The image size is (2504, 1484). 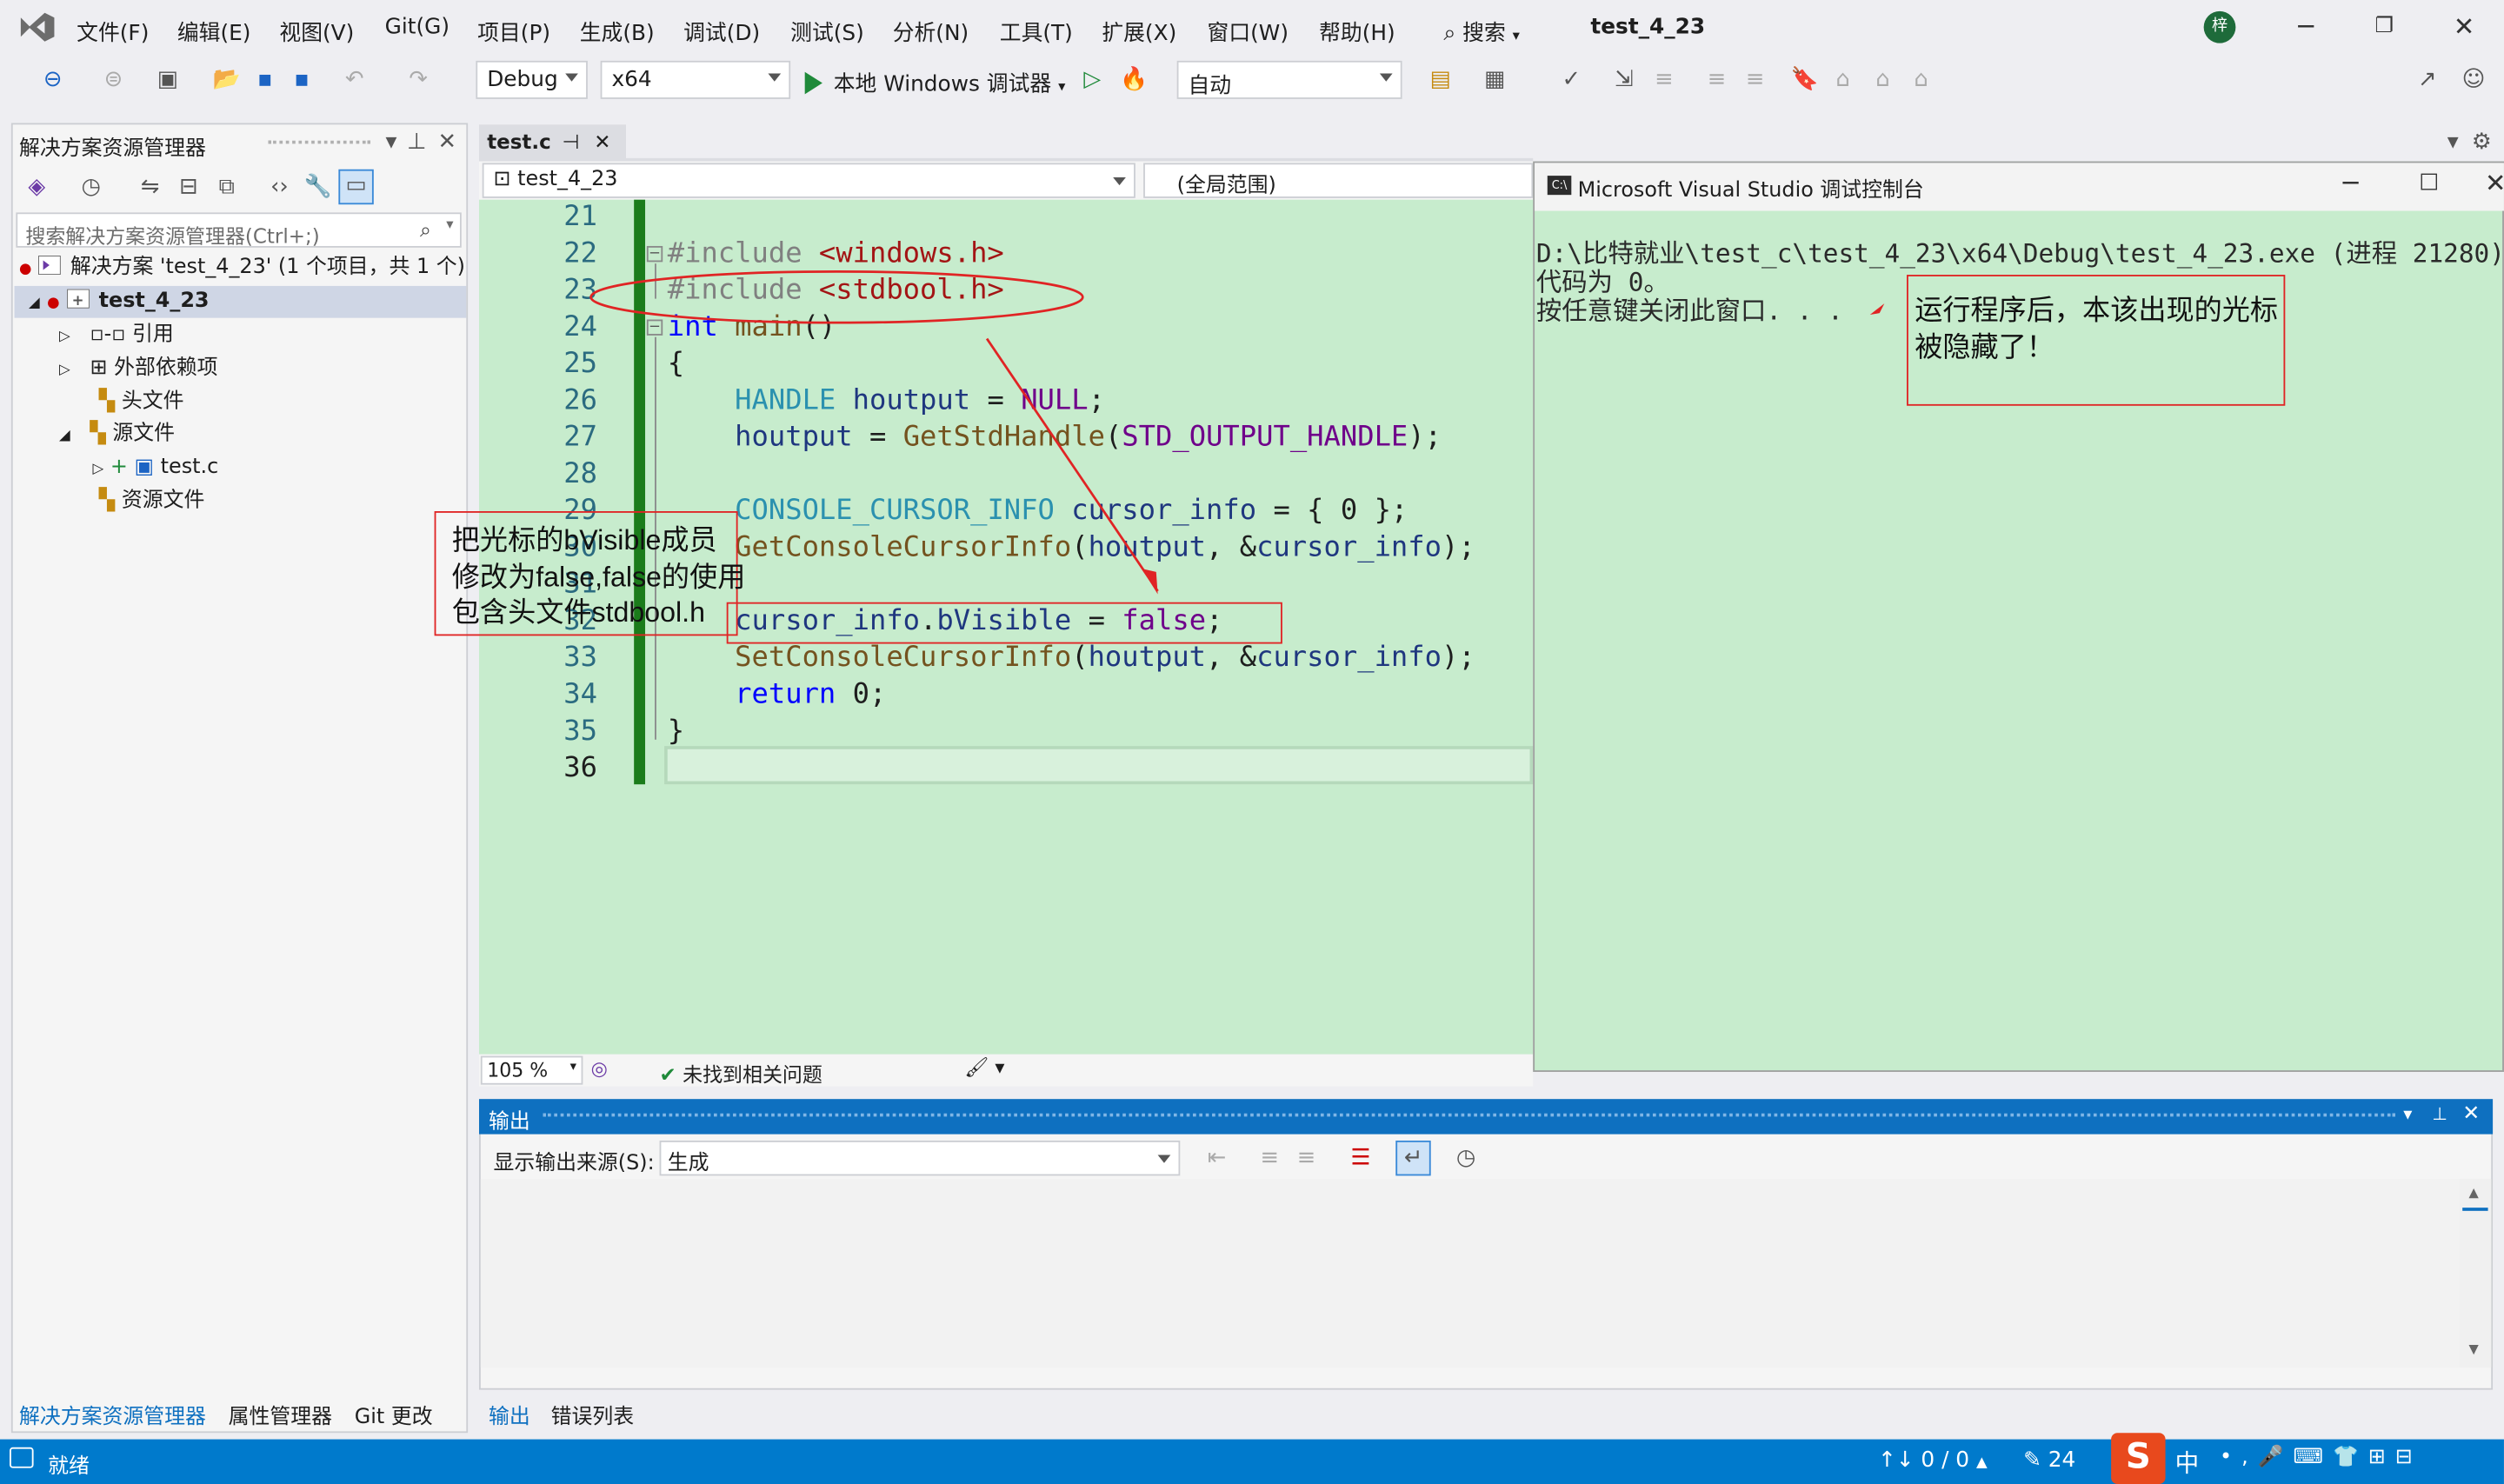 I want to click on solution-search-input: 搜索解决方案资源管理器(Ctrl+;) ⌕ ▾, so click(x=239, y=230).